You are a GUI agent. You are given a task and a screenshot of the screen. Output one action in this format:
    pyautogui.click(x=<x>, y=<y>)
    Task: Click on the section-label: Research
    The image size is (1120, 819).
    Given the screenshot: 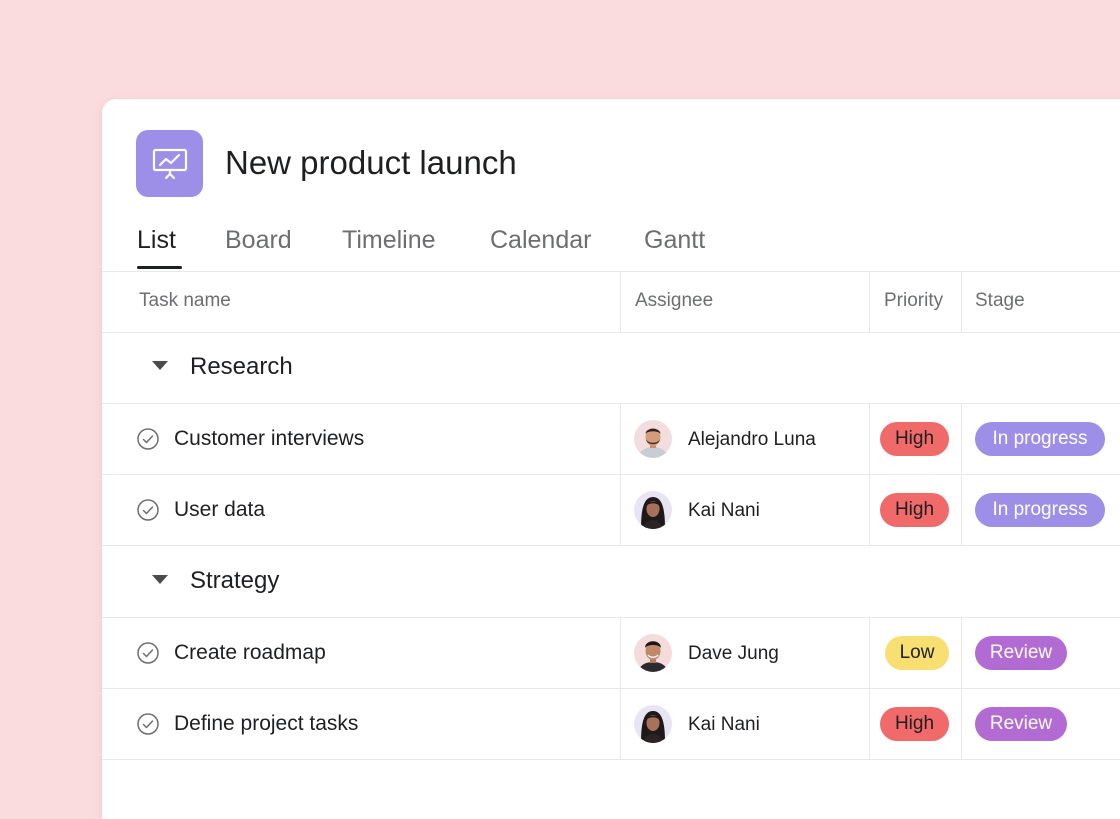 What is the action you would take?
    pyautogui.click(x=241, y=367)
    